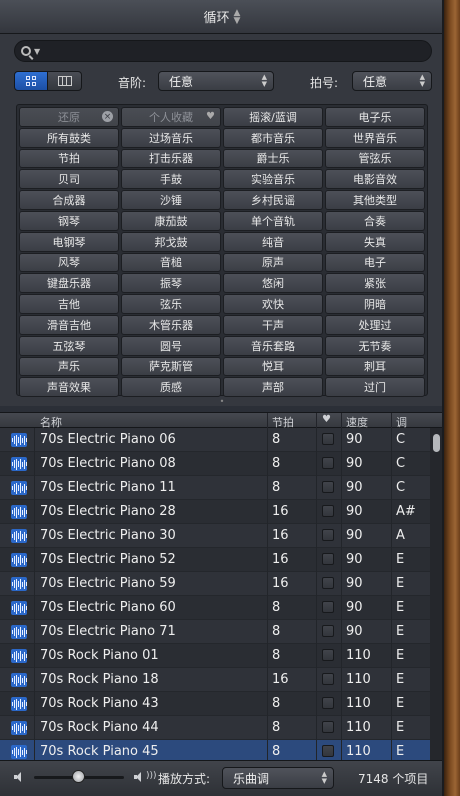 This screenshot has height=796, width=460. Describe the element at coordinates (171, 345) in the screenshot. I see `keyword-button: 圆号` at that location.